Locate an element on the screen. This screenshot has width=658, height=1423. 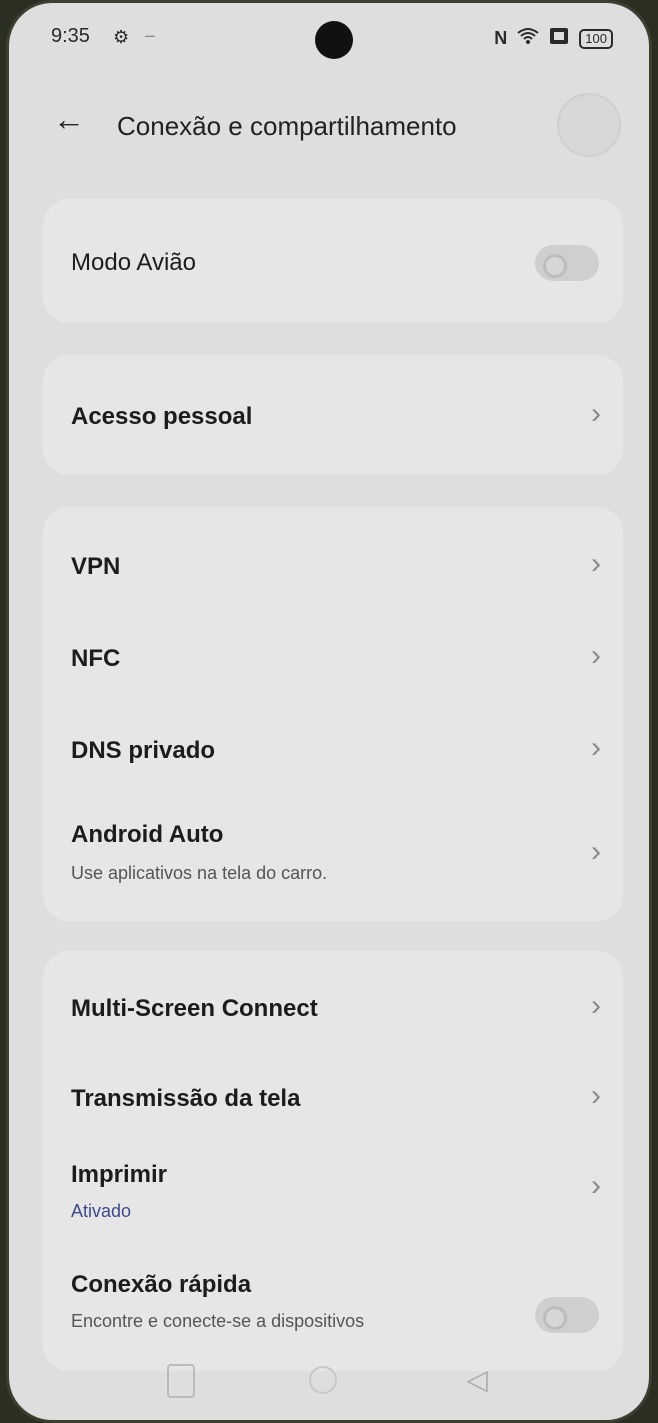
status-time: 9:35 is located at coordinates (70, 36).